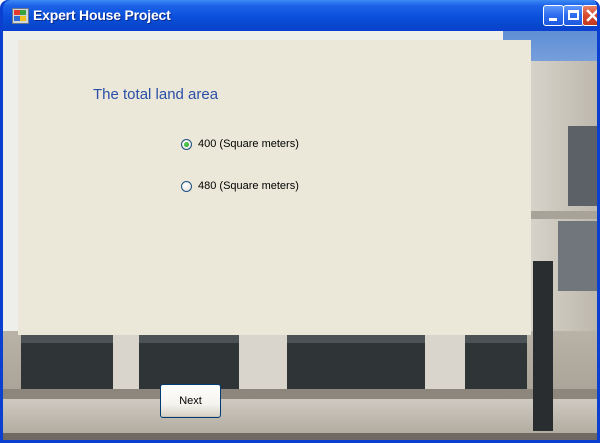 The image size is (600, 443). I want to click on option-480-radio: 480 (Square meters), so click(240, 186).